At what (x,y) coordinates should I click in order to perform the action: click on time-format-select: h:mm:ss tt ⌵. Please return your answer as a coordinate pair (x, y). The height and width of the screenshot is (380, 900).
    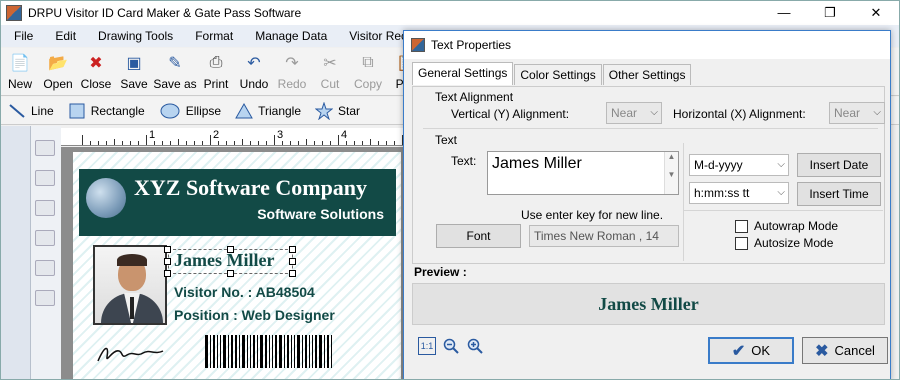
    Looking at the image, I should click on (739, 193).